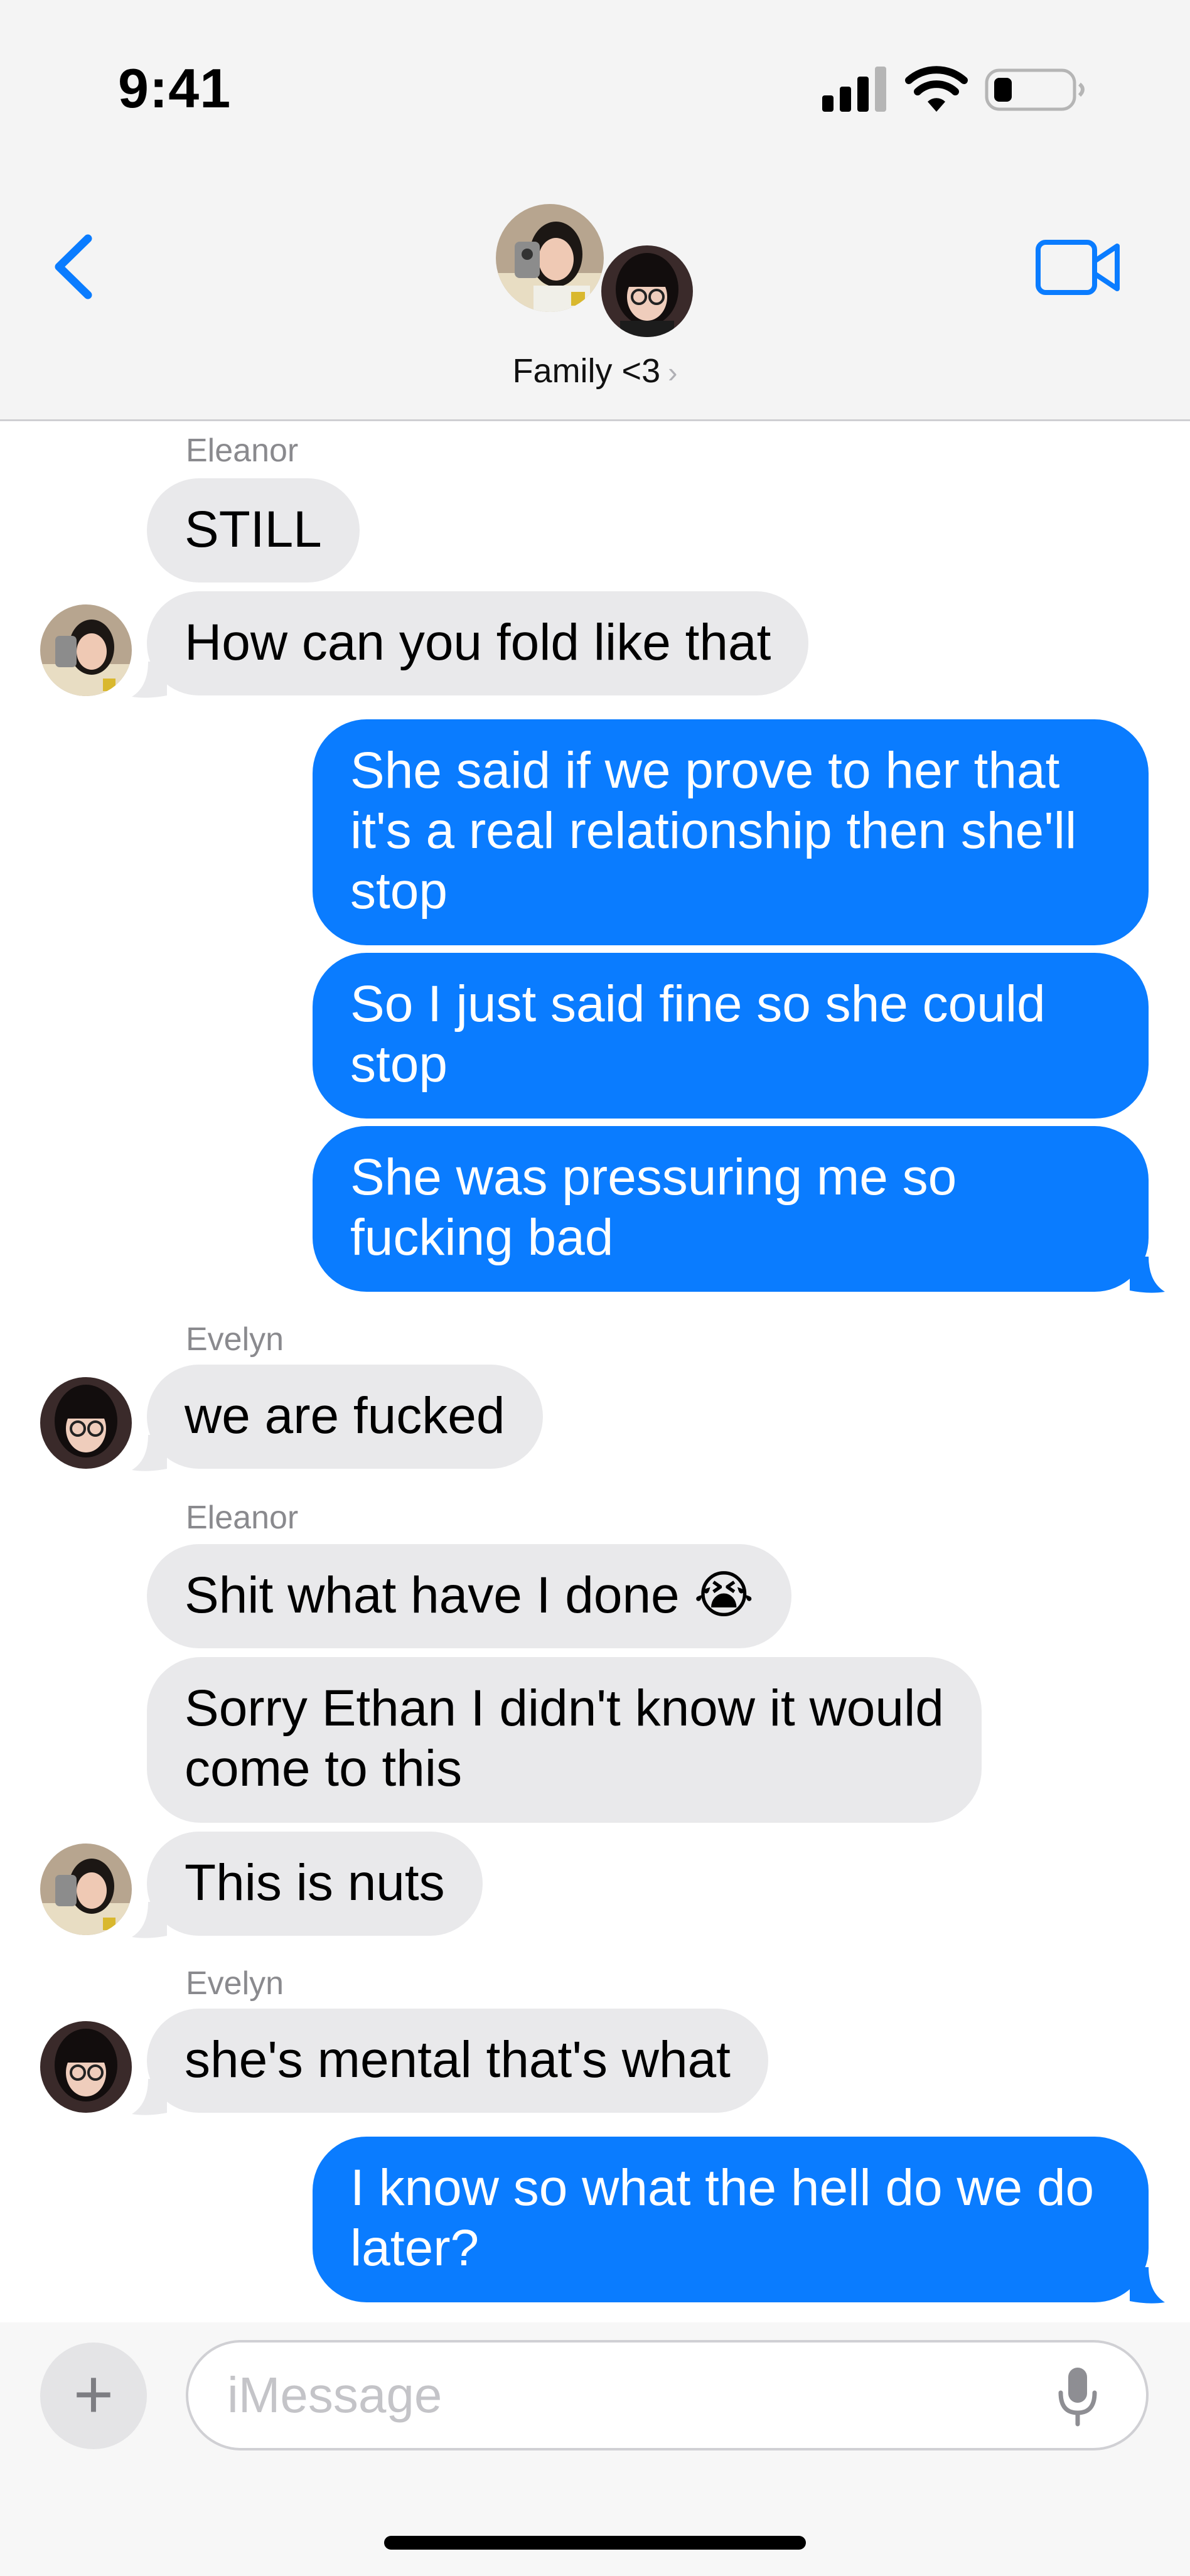  I want to click on wifi-icon, so click(936, 89).